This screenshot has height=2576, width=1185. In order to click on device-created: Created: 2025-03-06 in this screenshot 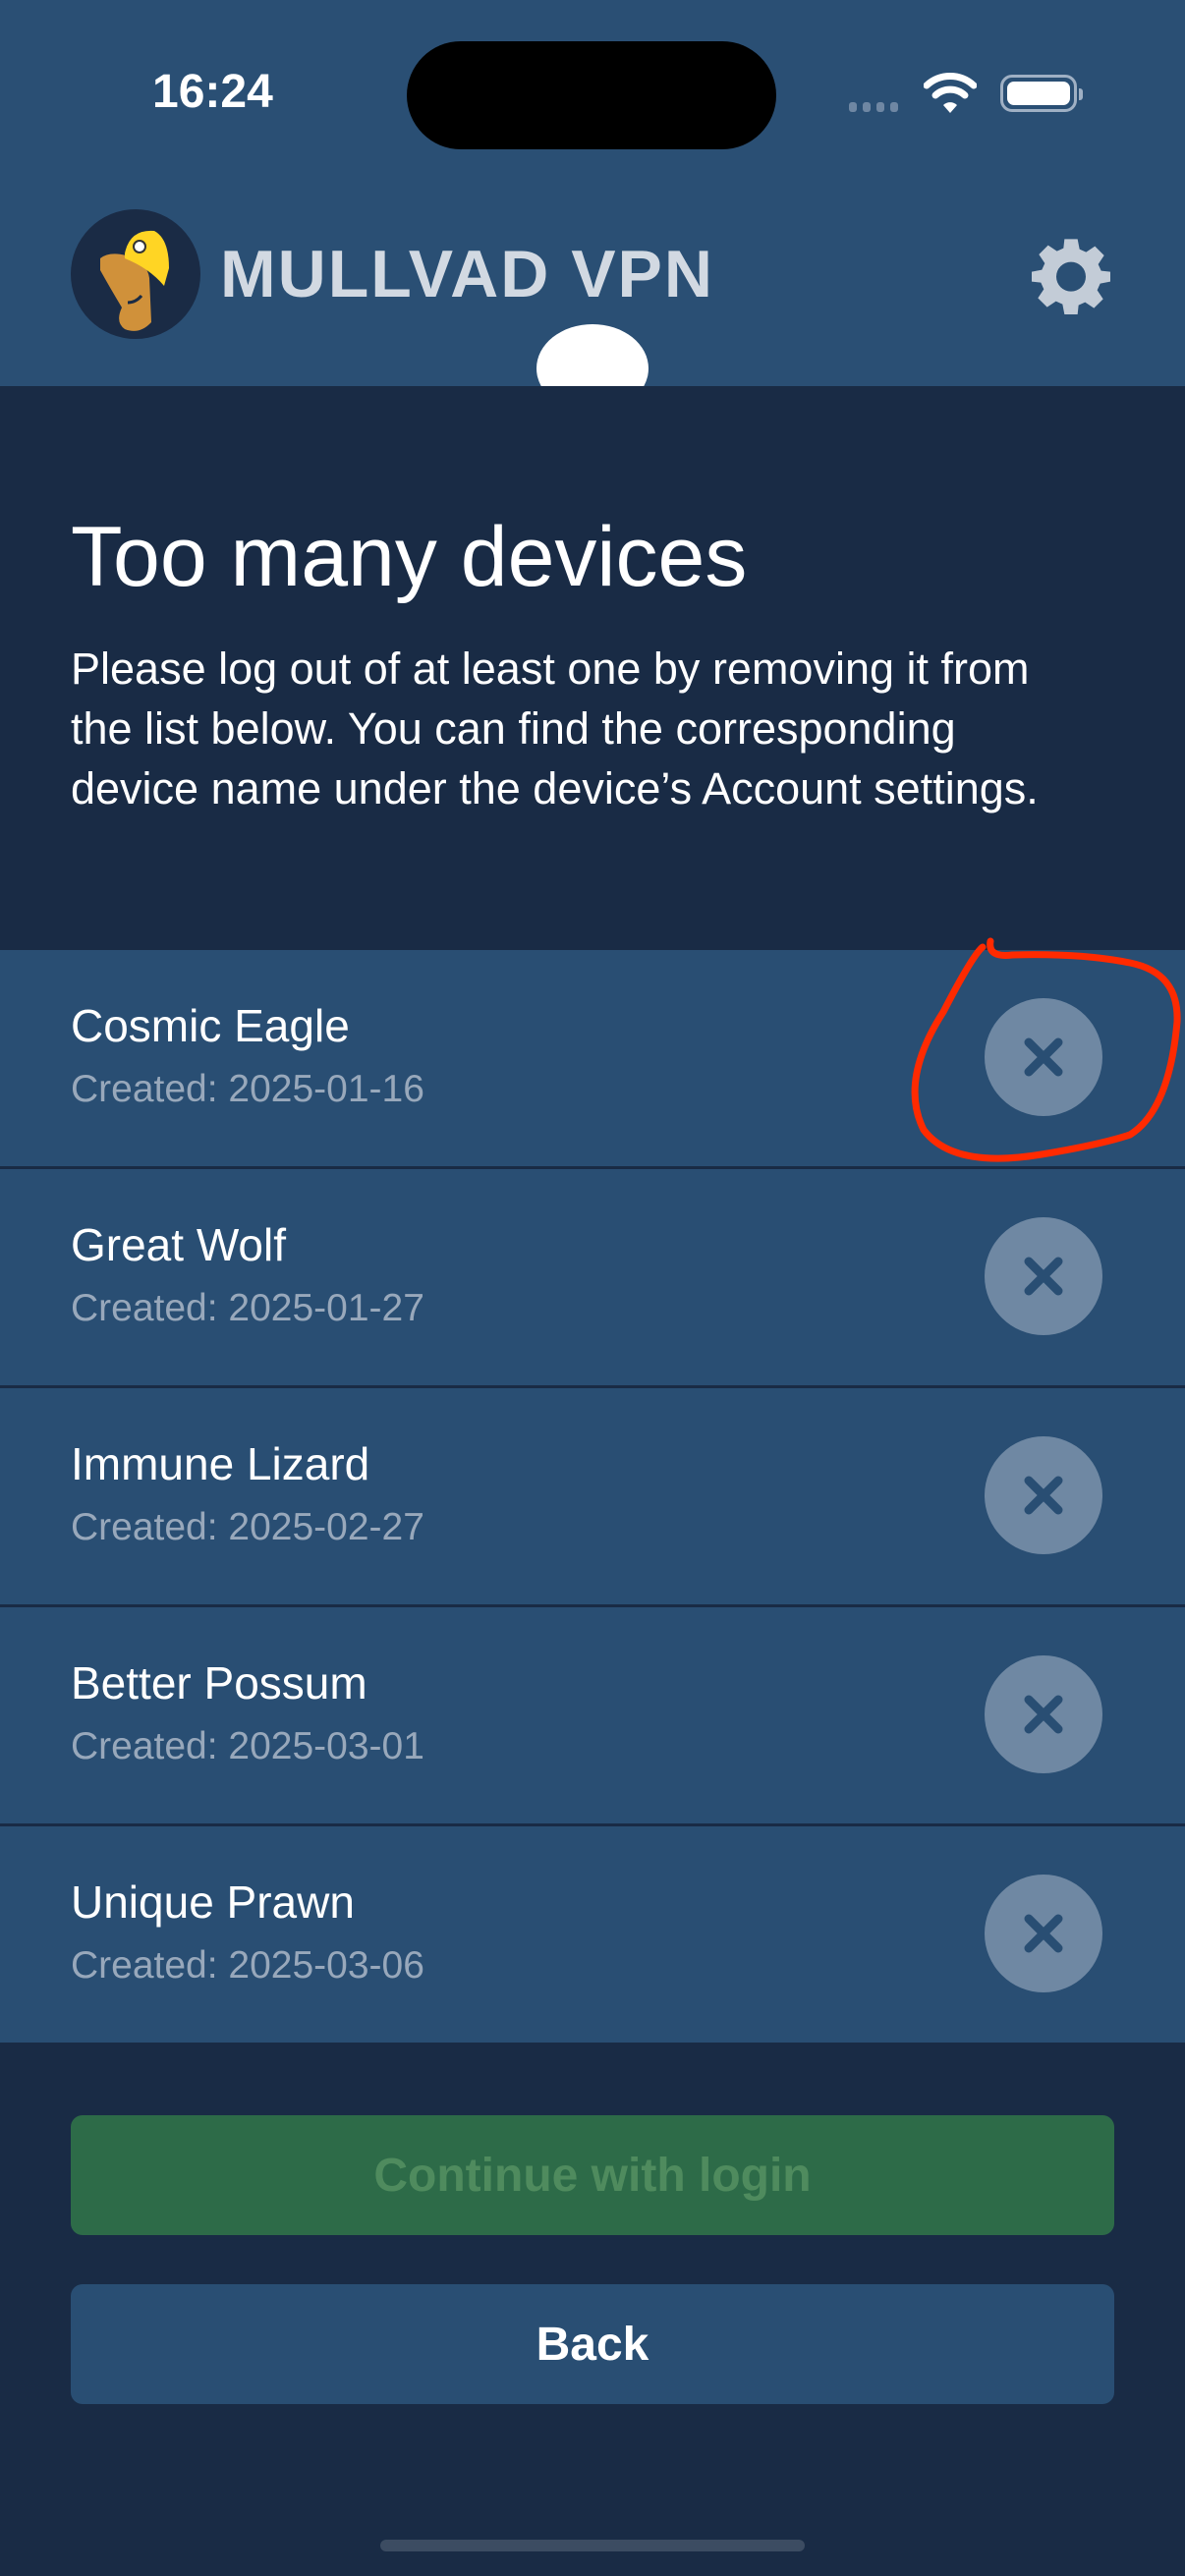, I will do `click(248, 1965)`.